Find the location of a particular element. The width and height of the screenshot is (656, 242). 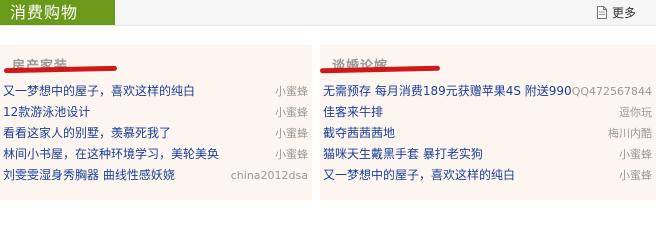

list-item: 截夺茜茜茜地 梅川内酷 is located at coordinates (488, 133).